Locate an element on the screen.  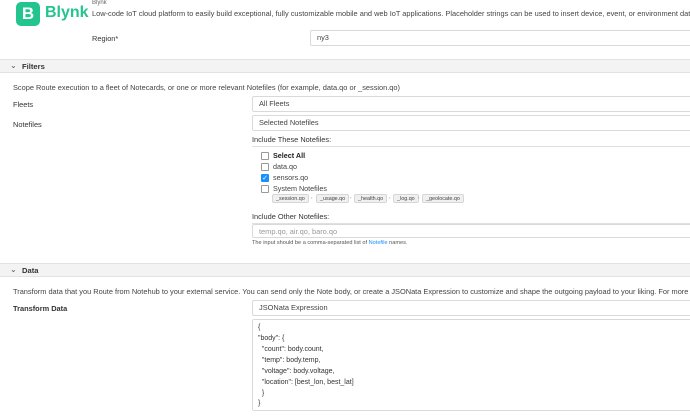
data-section-title: Data is located at coordinates (30, 270).